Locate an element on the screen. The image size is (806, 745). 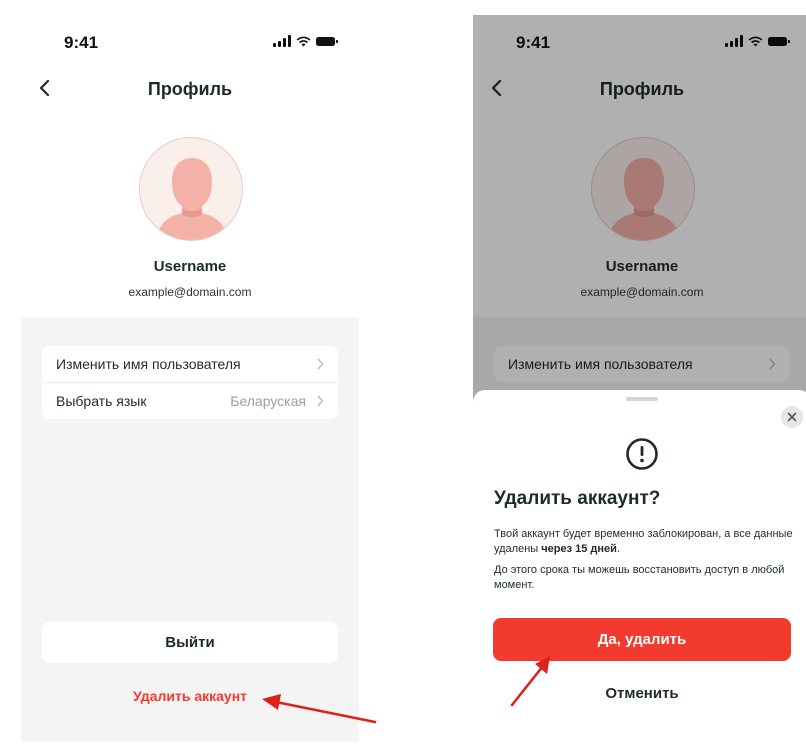
wifi-icon is located at coordinates (303, 41).